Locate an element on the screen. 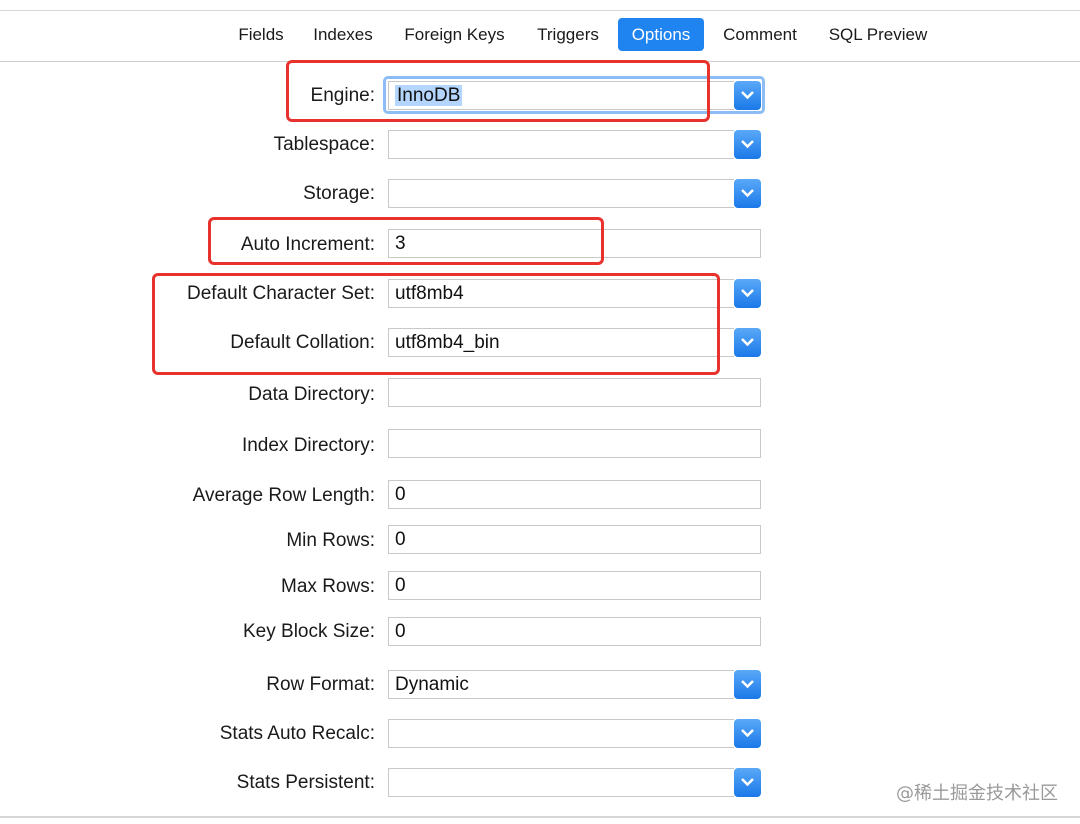 The height and width of the screenshot is (824, 1080). tab-triggers: Triggers is located at coordinates (568, 34).